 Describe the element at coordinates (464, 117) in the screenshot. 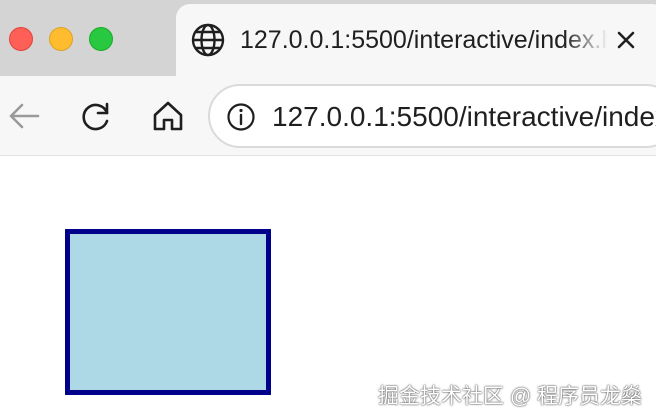

I see `address-url: 127.0.0.1:5500/interactive/index.html` at that location.